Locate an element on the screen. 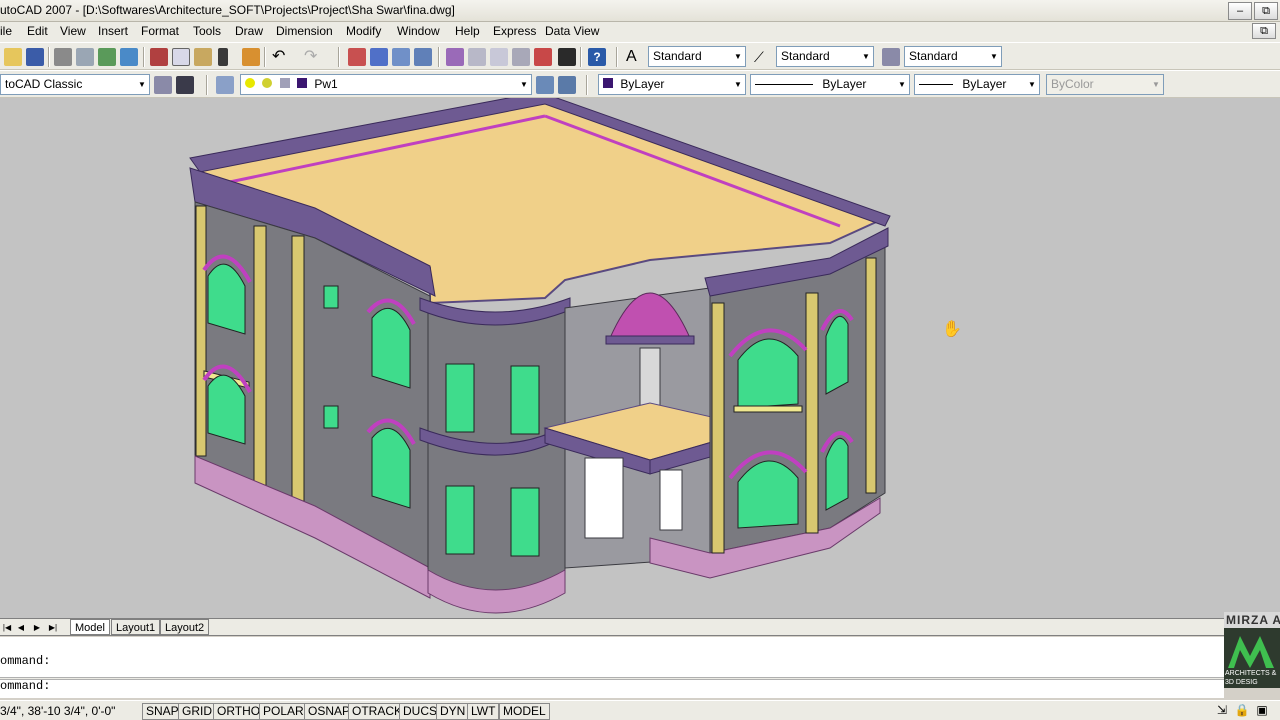 The image size is (1280, 720). tool-palettes-icon is located at coordinates (499, 57).